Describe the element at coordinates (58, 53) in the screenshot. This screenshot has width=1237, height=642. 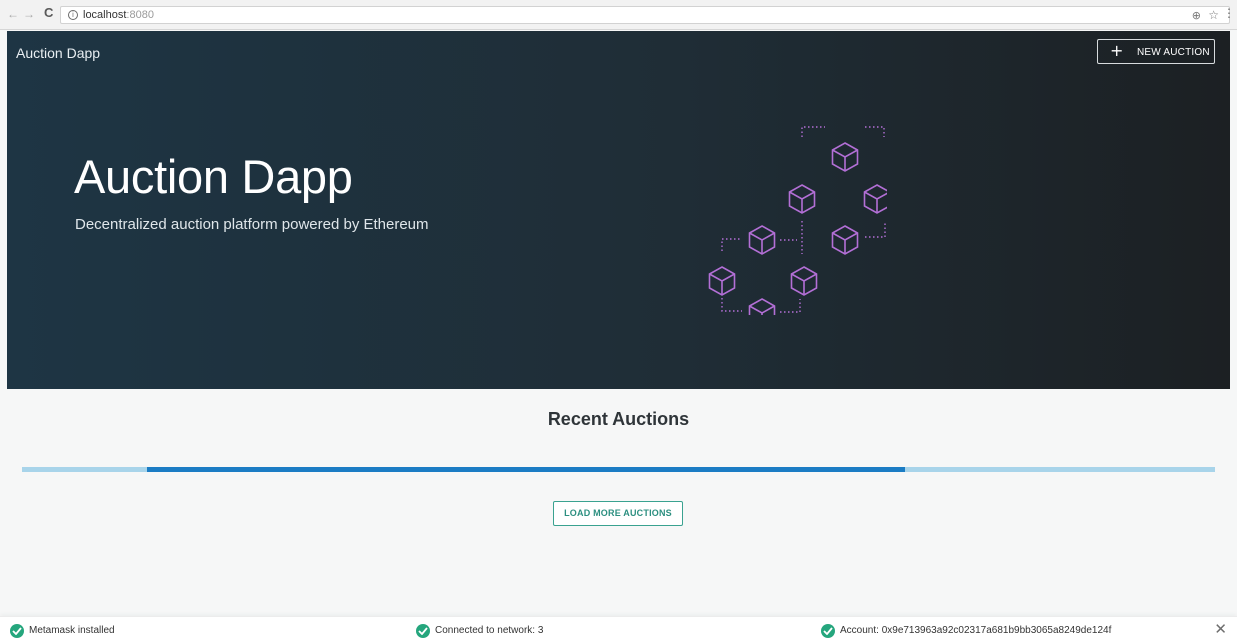
I see `brand-title: Auction Dapp` at that location.